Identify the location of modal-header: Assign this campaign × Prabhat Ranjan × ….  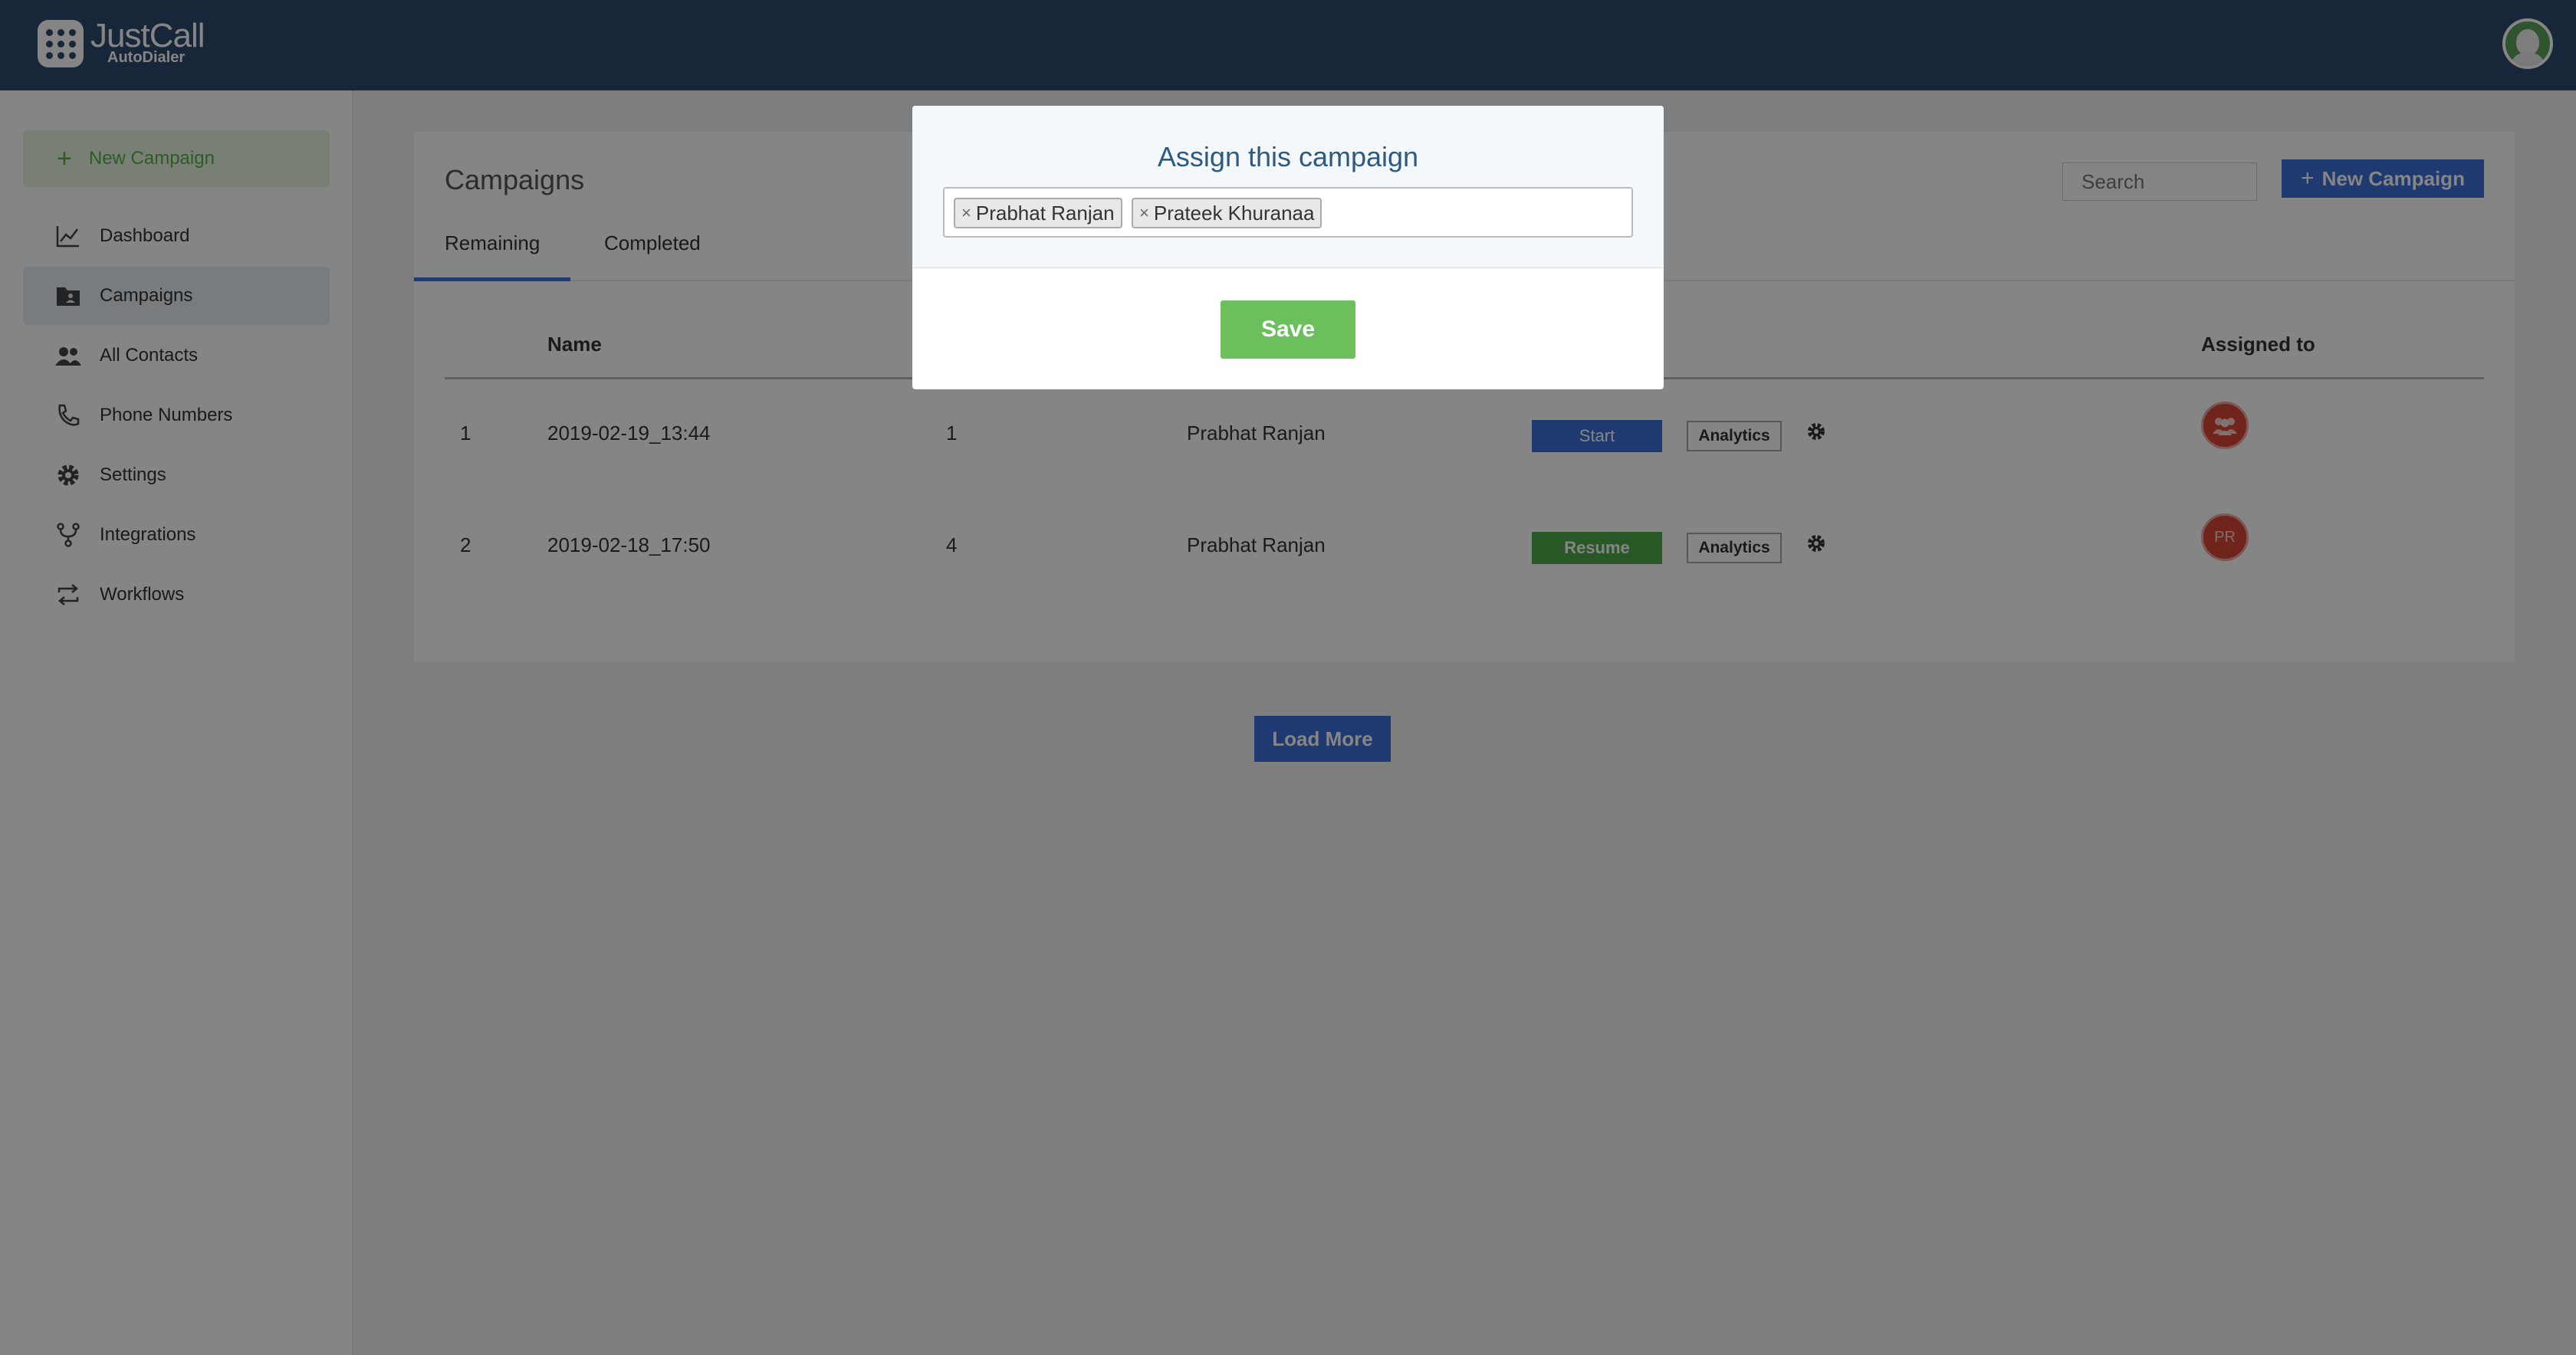
(1288, 187).